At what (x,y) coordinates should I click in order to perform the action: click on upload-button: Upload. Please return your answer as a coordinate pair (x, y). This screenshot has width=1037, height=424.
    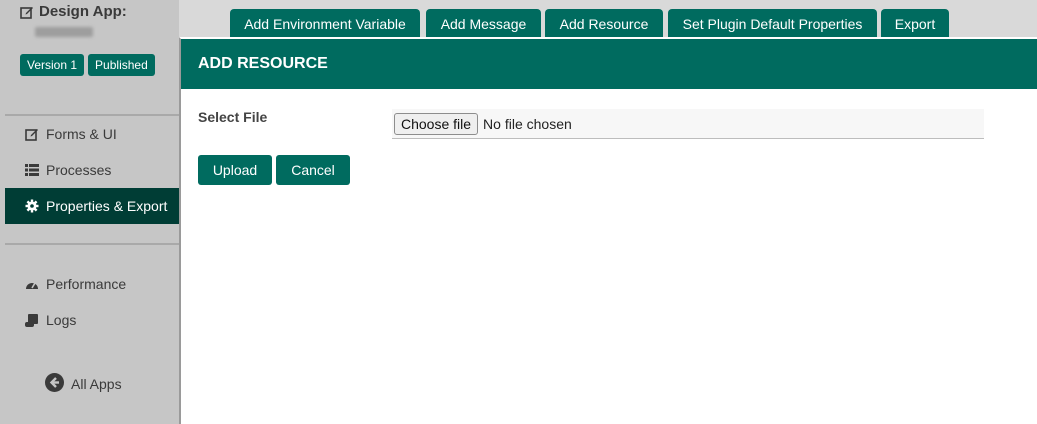
    Looking at the image, I should click on (235, 170).